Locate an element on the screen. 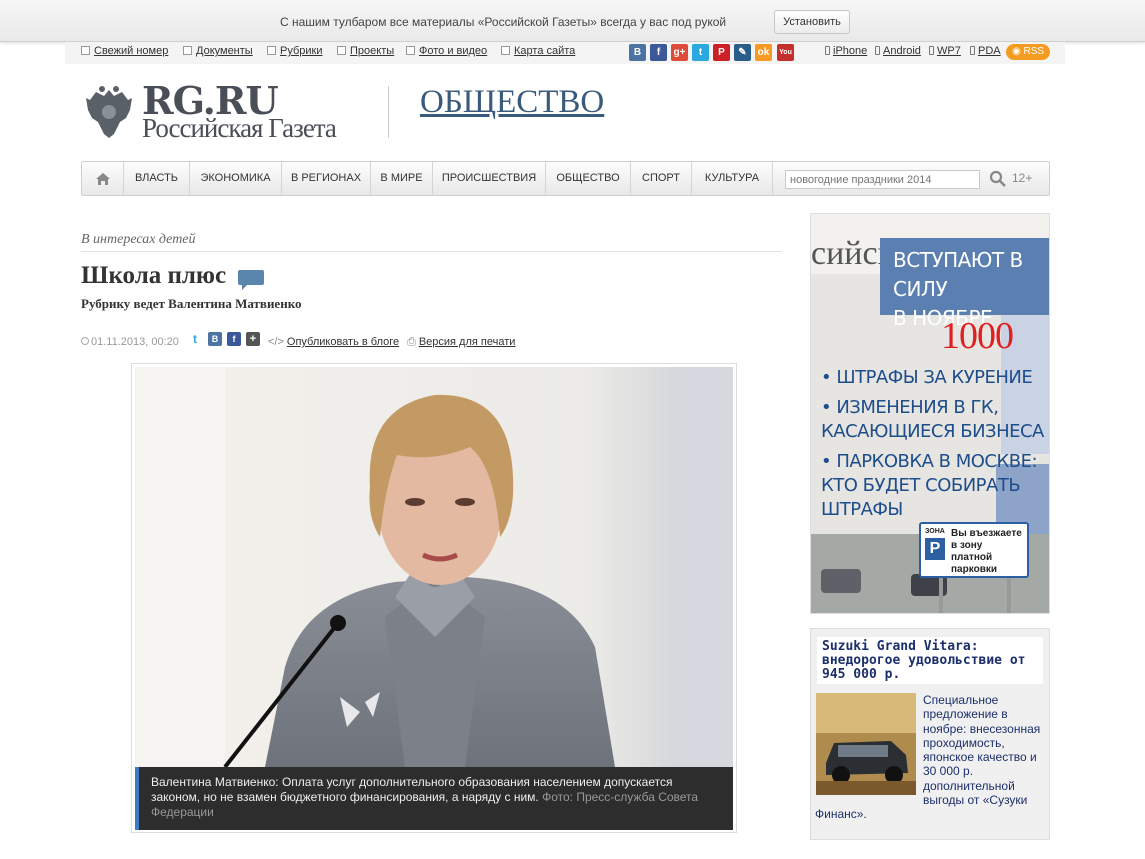  home-button is located at coordinates (103, 178).